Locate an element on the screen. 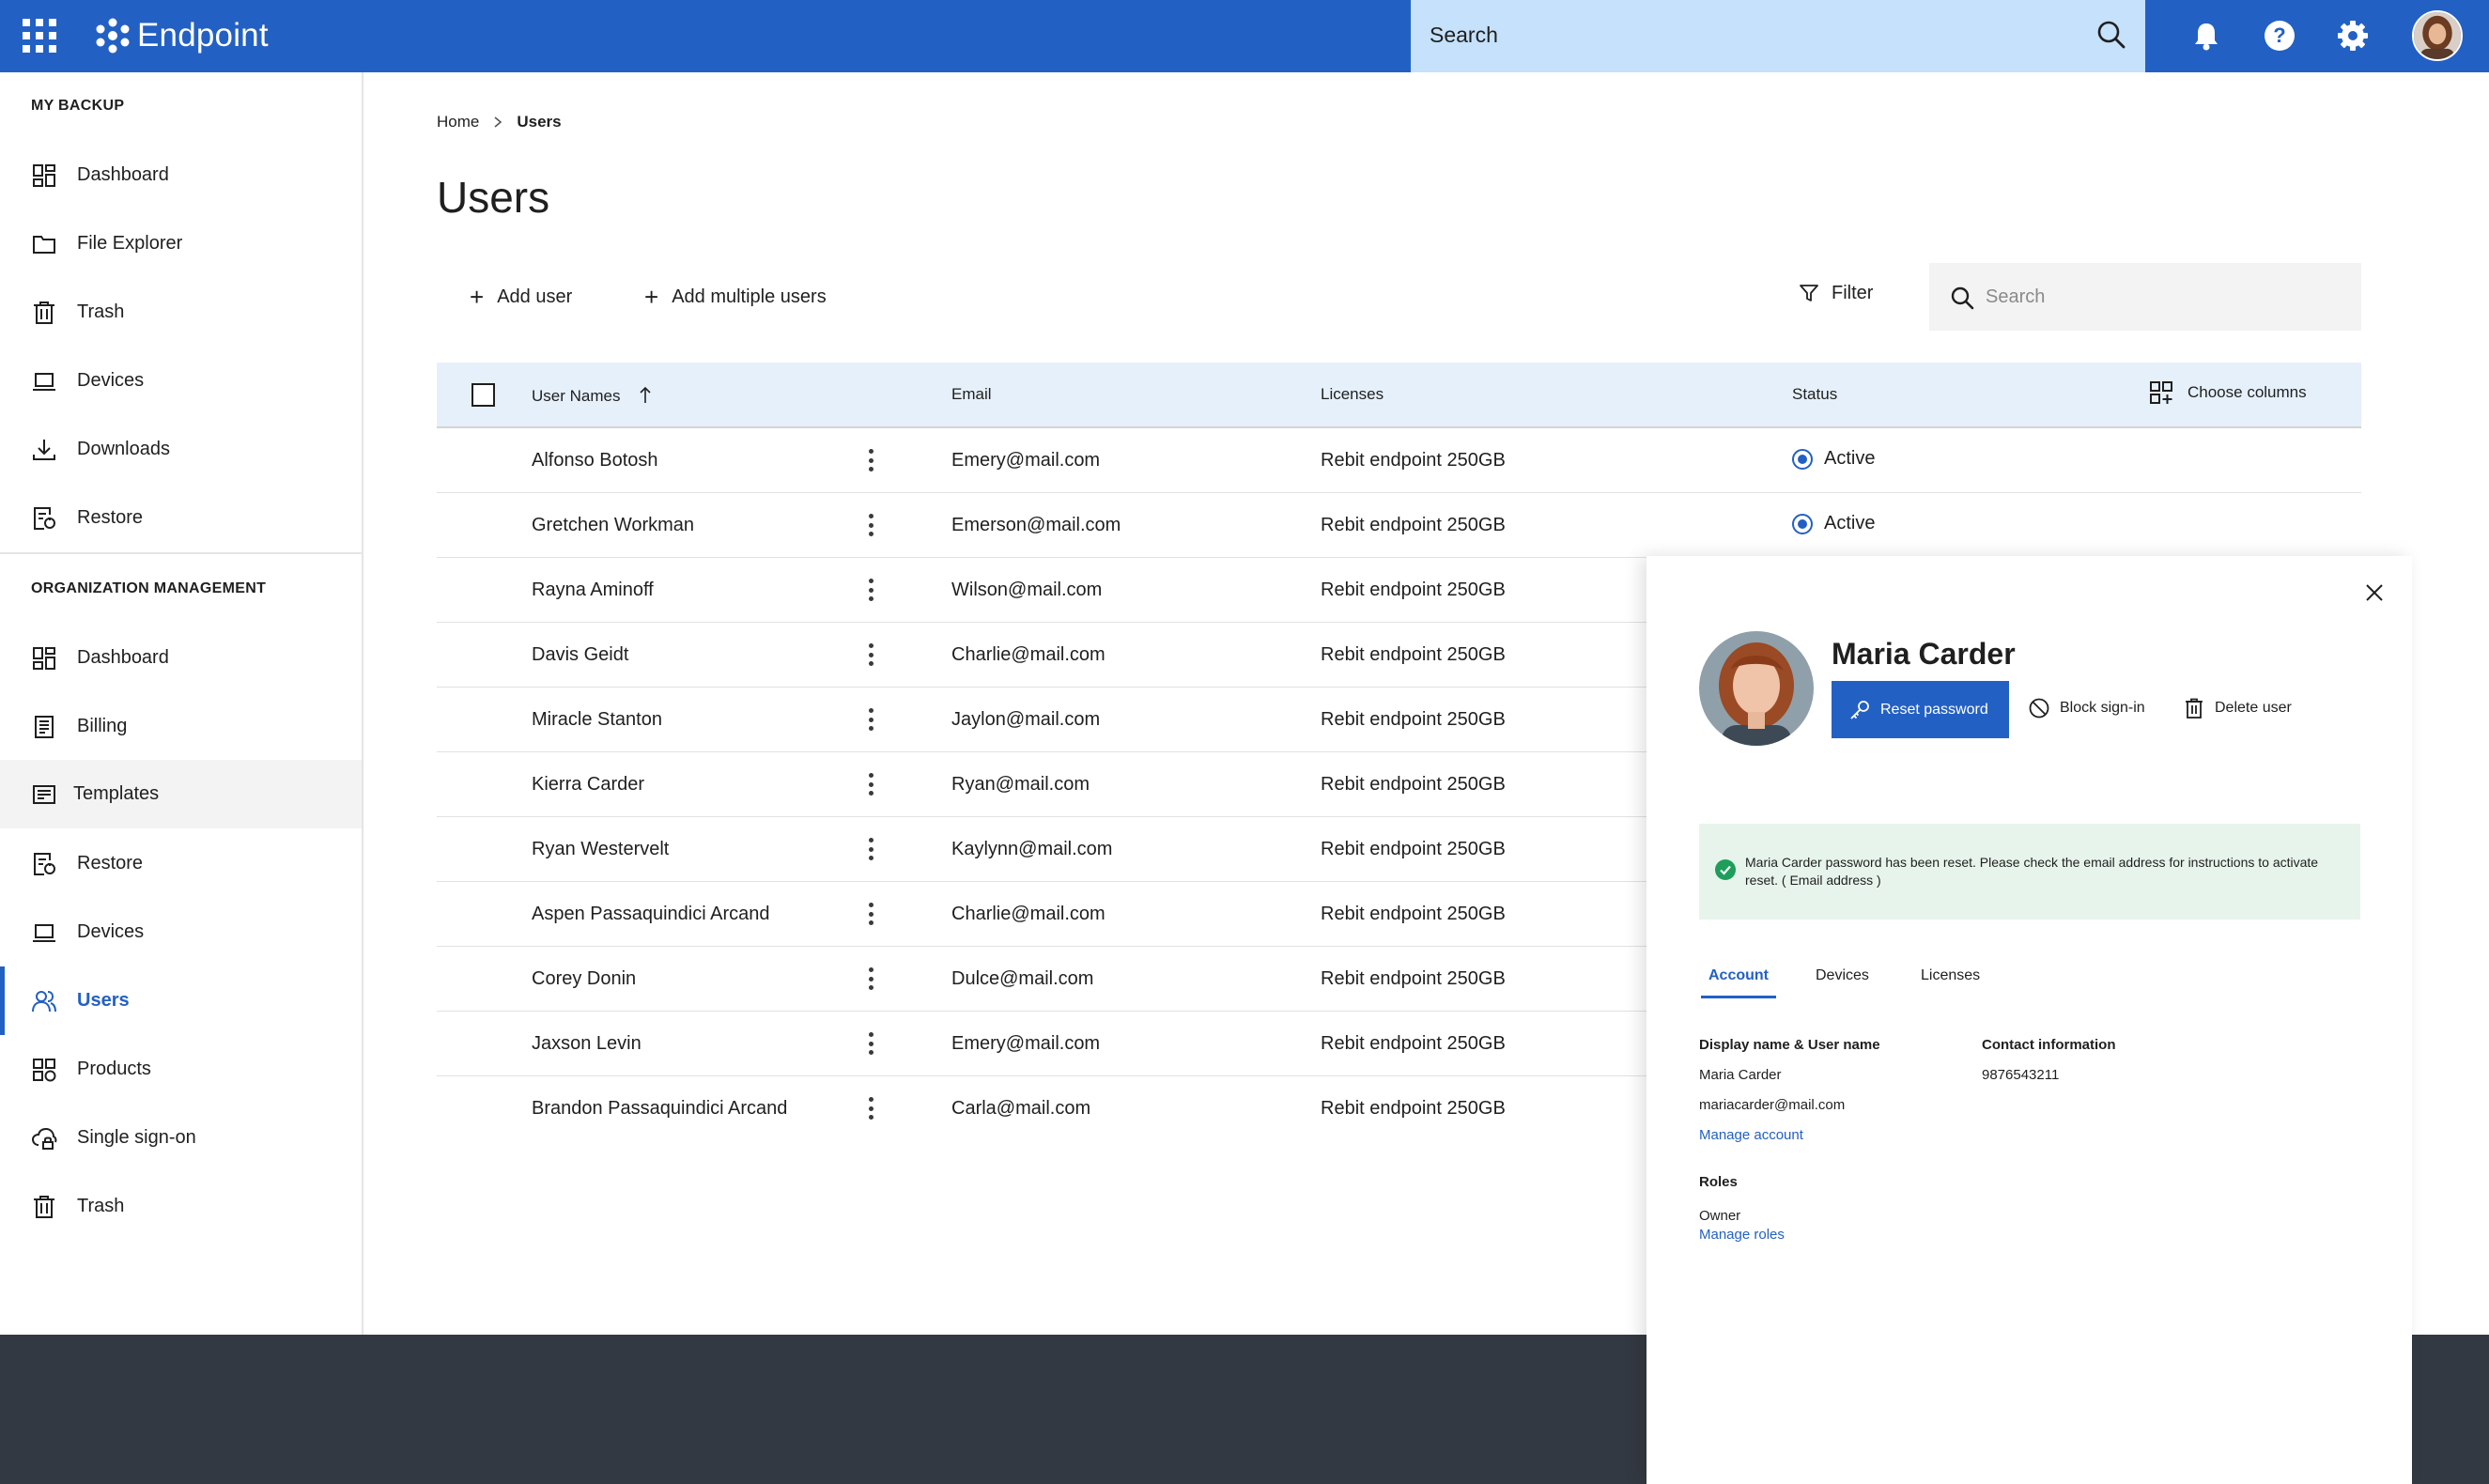  manage-roles-link: Manage roles is located at coordinates (1742, 1235).